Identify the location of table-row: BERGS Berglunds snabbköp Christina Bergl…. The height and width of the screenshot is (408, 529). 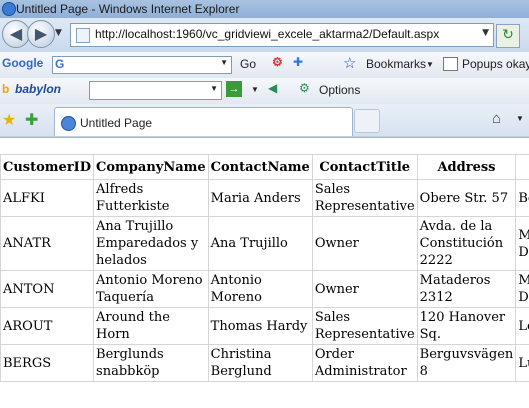
(265, 363).